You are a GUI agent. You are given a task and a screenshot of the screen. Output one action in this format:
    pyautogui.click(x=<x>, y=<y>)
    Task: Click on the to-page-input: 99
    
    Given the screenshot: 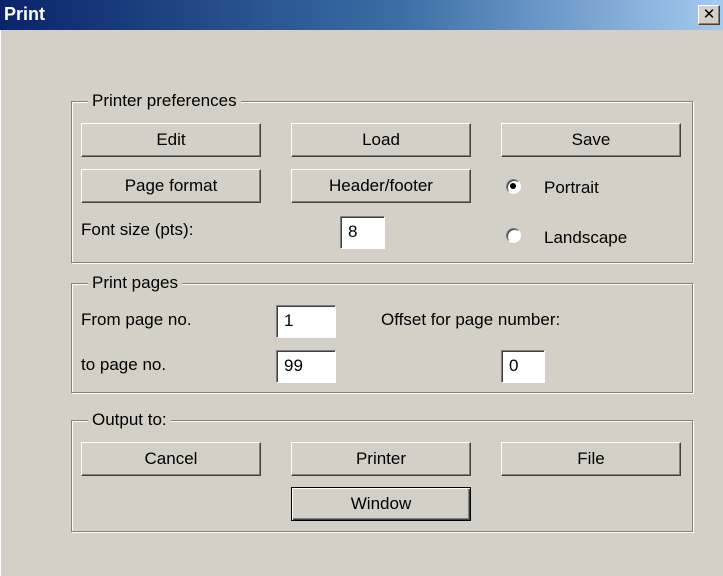 What is the action you would take?
    pyautogui.click(x=306, y=366)
    